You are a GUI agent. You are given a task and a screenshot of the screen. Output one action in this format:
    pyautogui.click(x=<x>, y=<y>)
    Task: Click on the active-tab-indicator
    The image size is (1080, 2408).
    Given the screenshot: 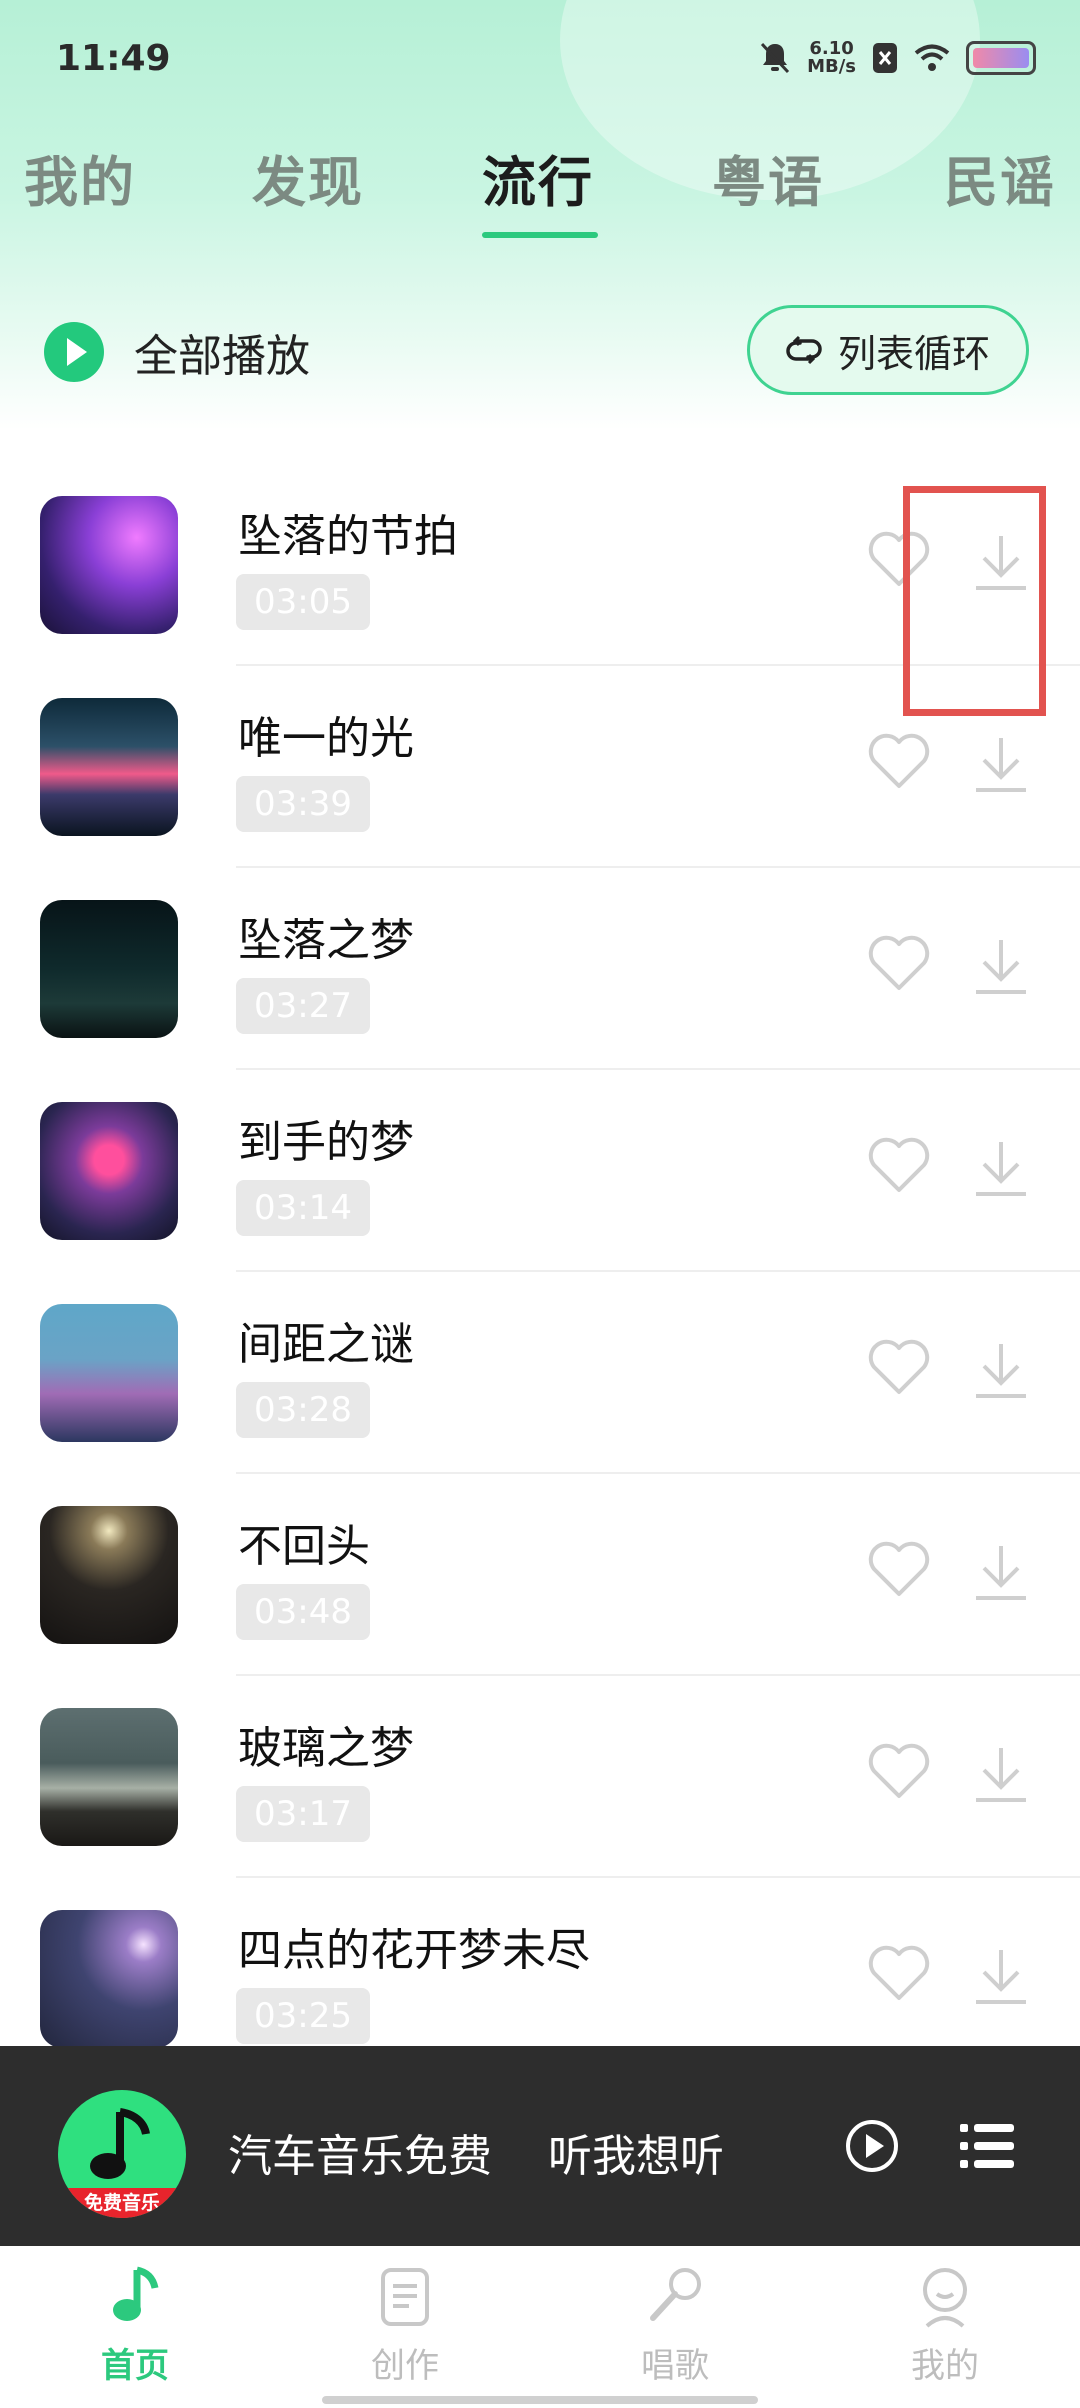 What is the action you would take?
    pyautogui.click(x=540, y=235)
    